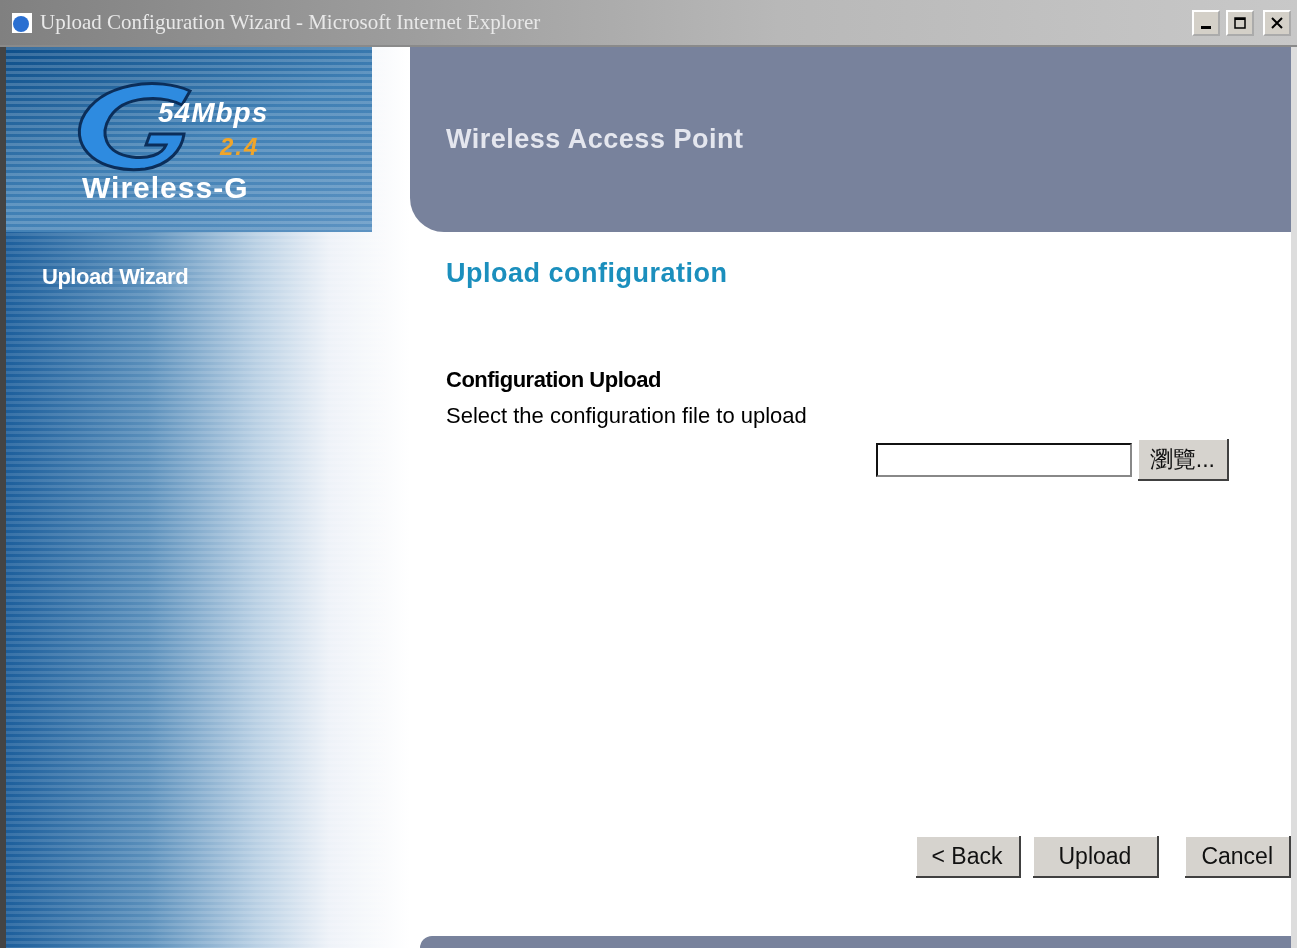  I want to click on browser-icon, so click(22, 22).